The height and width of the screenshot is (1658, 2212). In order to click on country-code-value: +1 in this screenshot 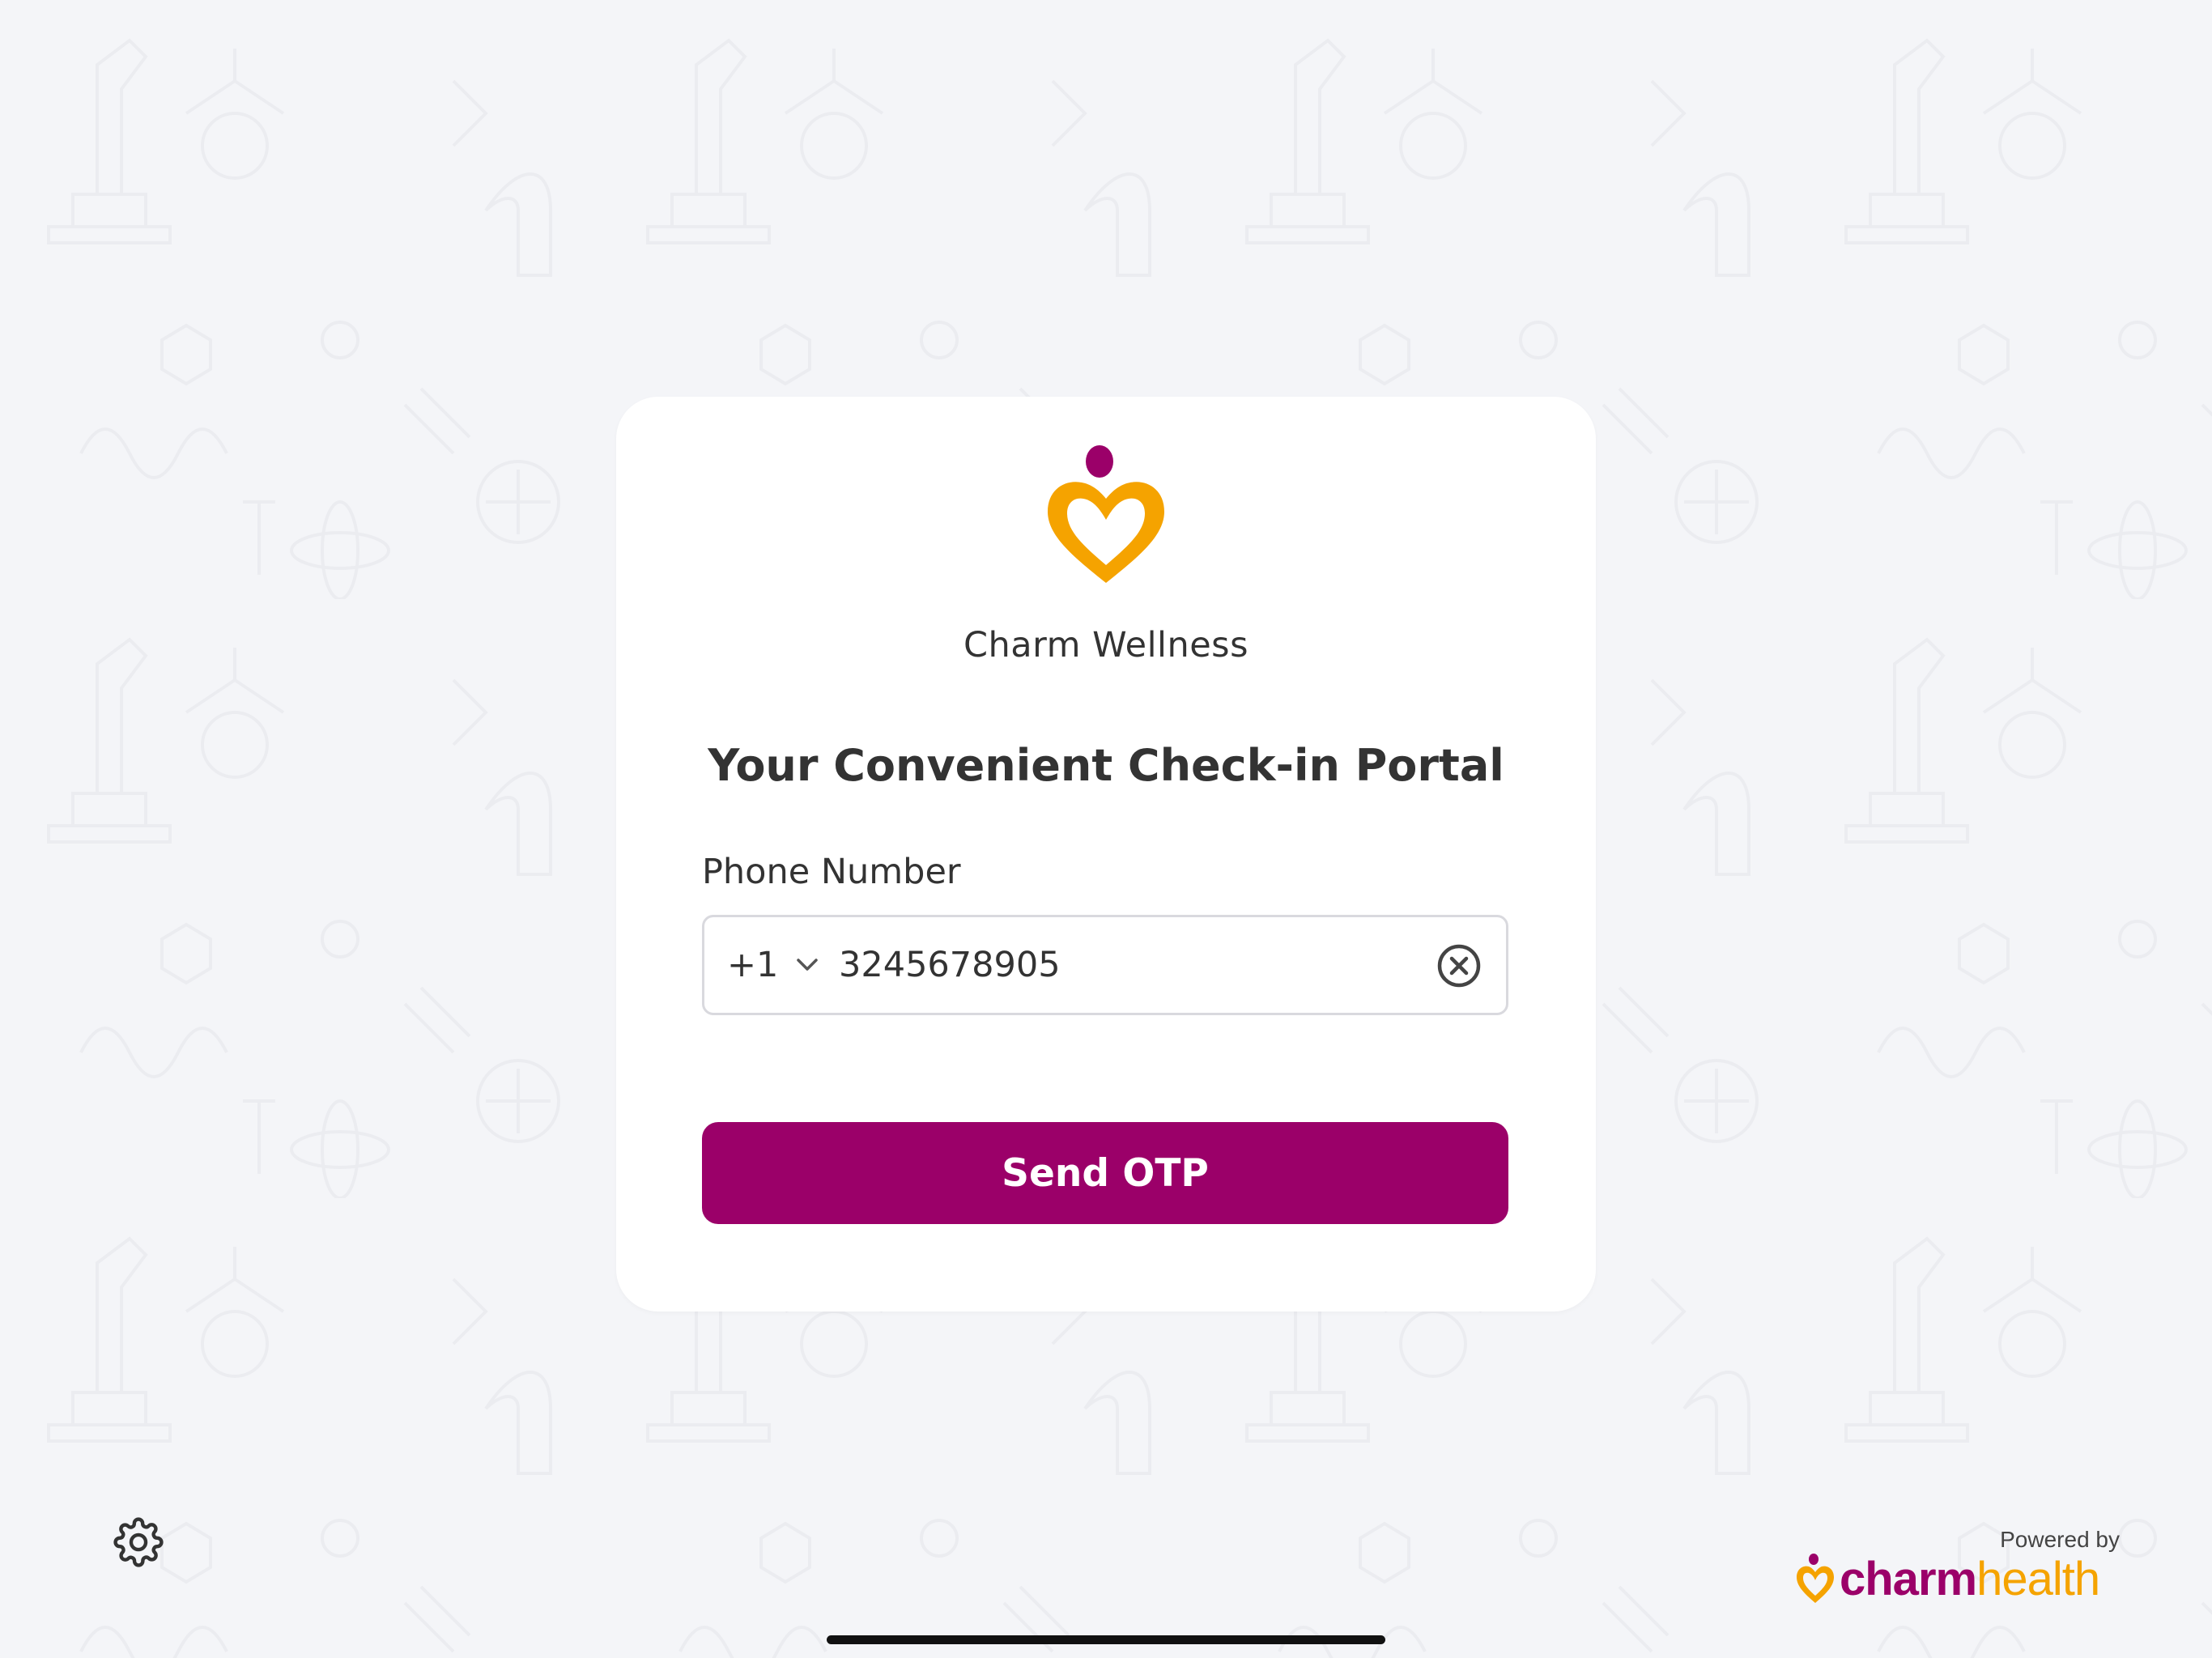, I will do `click(753, 965)`.